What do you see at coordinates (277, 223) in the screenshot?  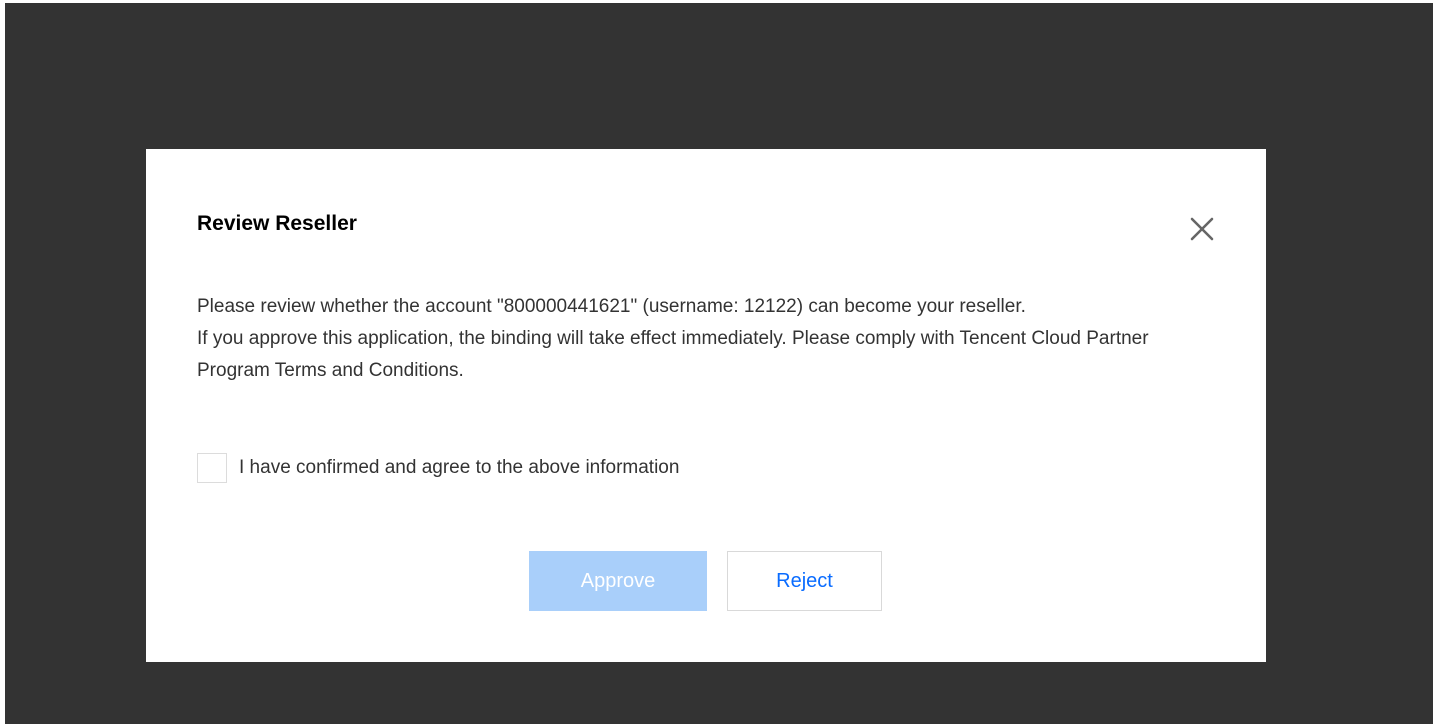 I see `dialog-title: Review Reseller` at bounding box center [277, 223].